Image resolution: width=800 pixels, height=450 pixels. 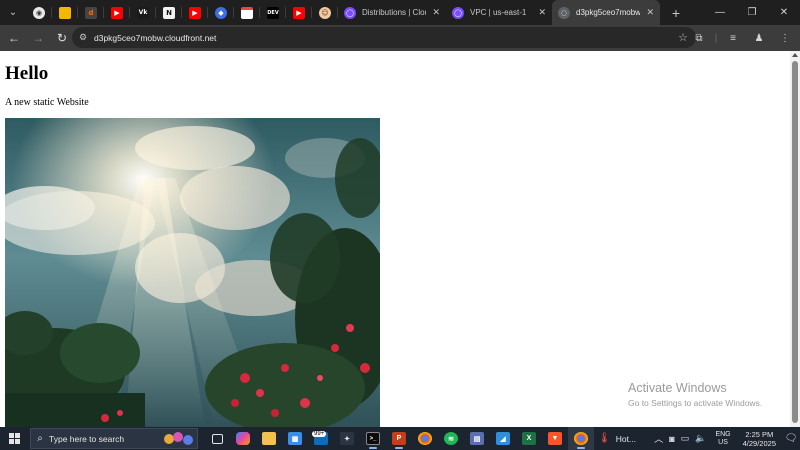 I want to click on task-view-icon, so click(x=217, y=438).